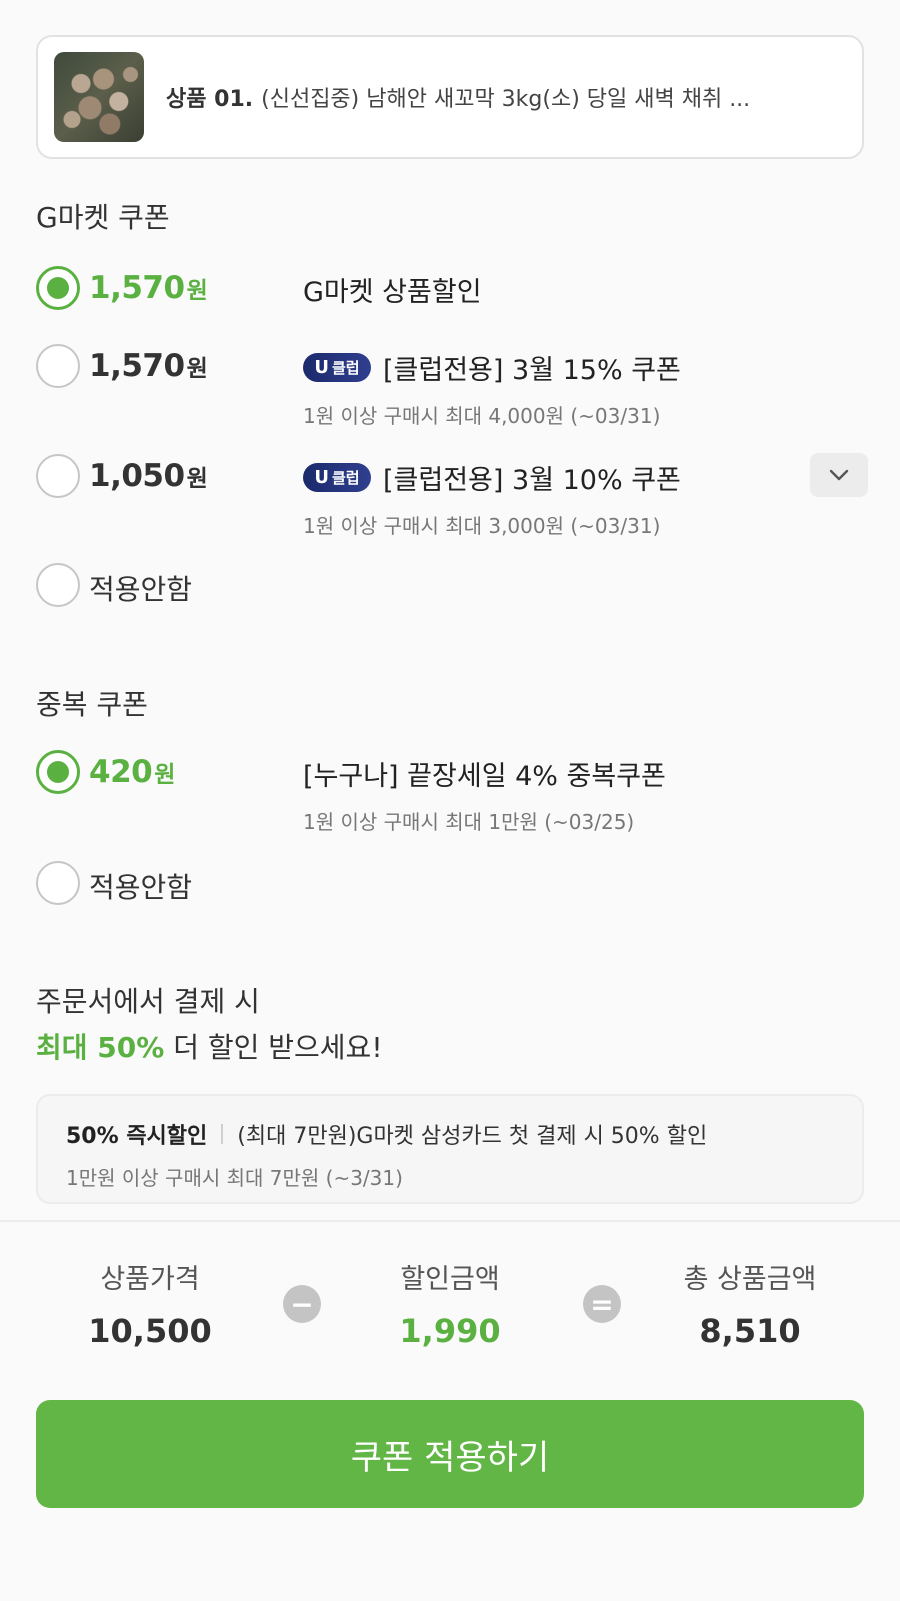 This screenshot has width=900, height=1601. I want to click on stack-coupon-title: 중복 쿠폰, so click(92, 704).